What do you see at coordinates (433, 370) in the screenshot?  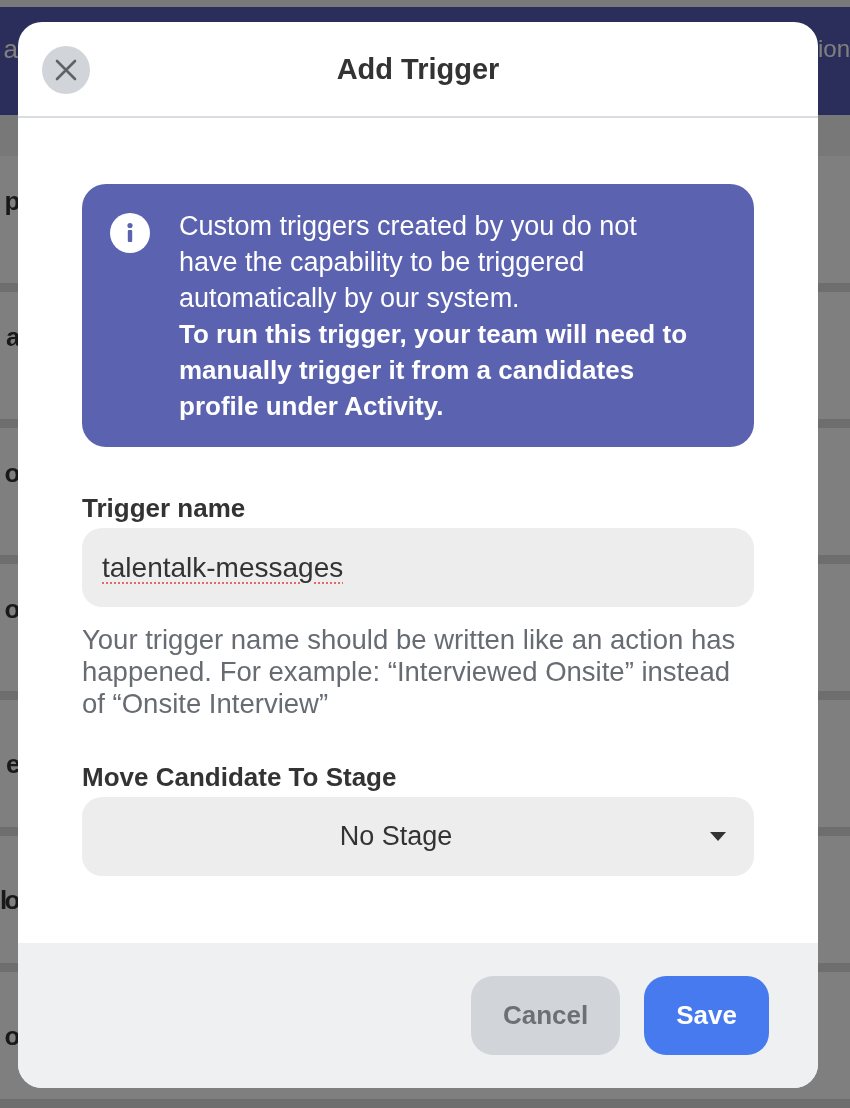 I see `info-instruction: To run this trigger, your team will need to manually trigger it from a candidates profile under Activity.` at bounding box center [433, 370].